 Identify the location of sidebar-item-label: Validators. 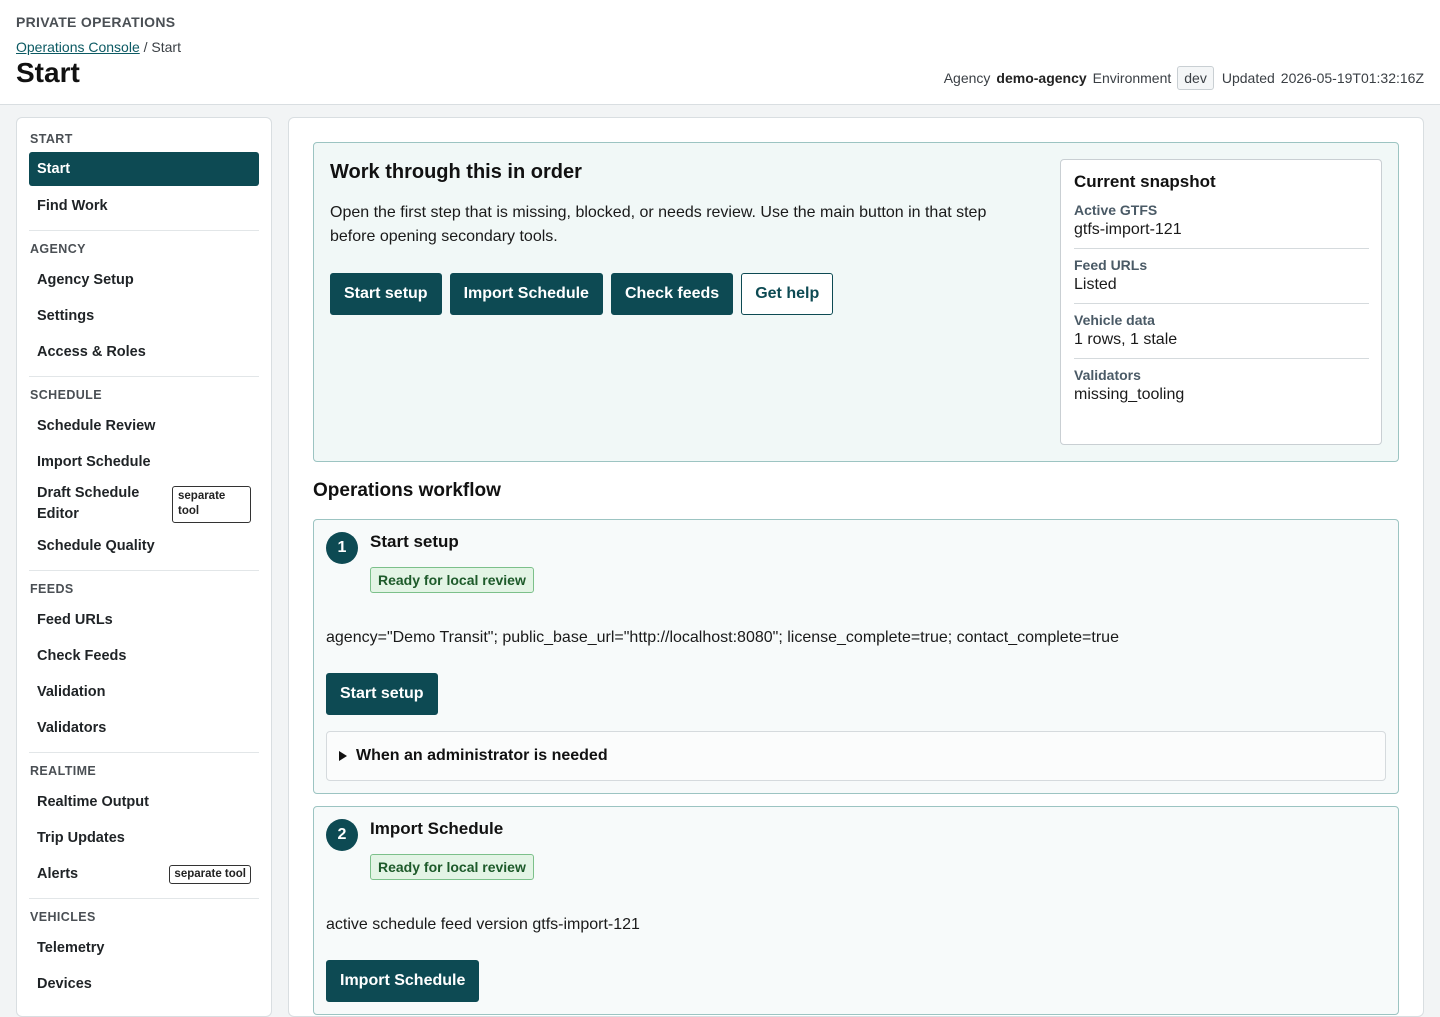
(72, 728).